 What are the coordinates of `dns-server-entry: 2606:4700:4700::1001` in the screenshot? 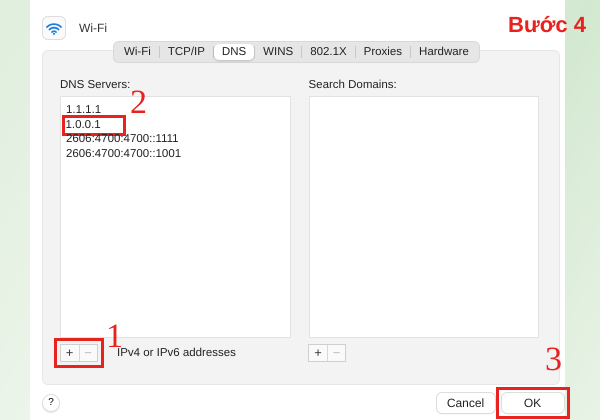 It's located at (134, 154).